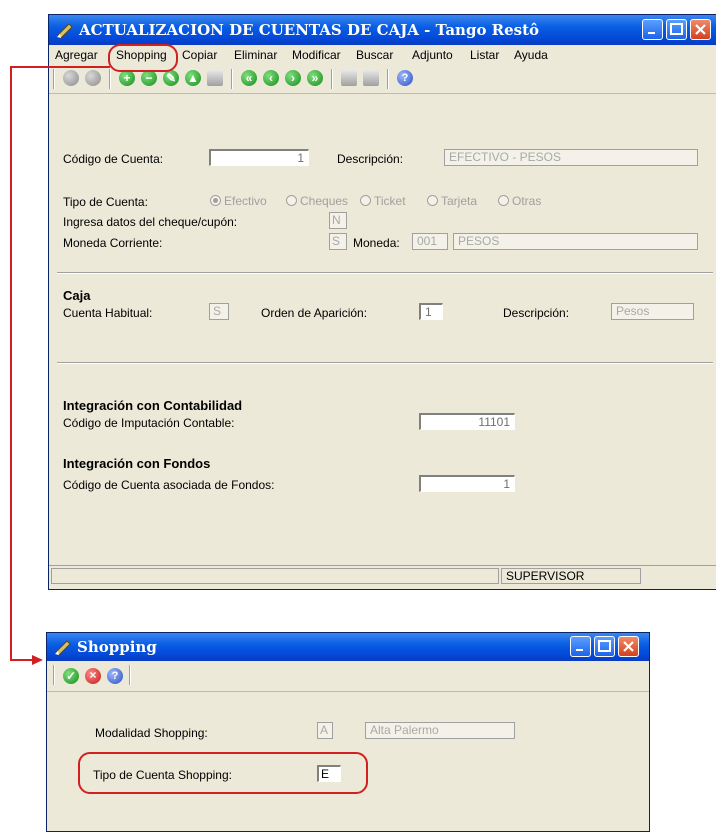  Describe the element at coordinates (338, 241) in the screenshot. I see `moneda-corriente-input: S` at that location.